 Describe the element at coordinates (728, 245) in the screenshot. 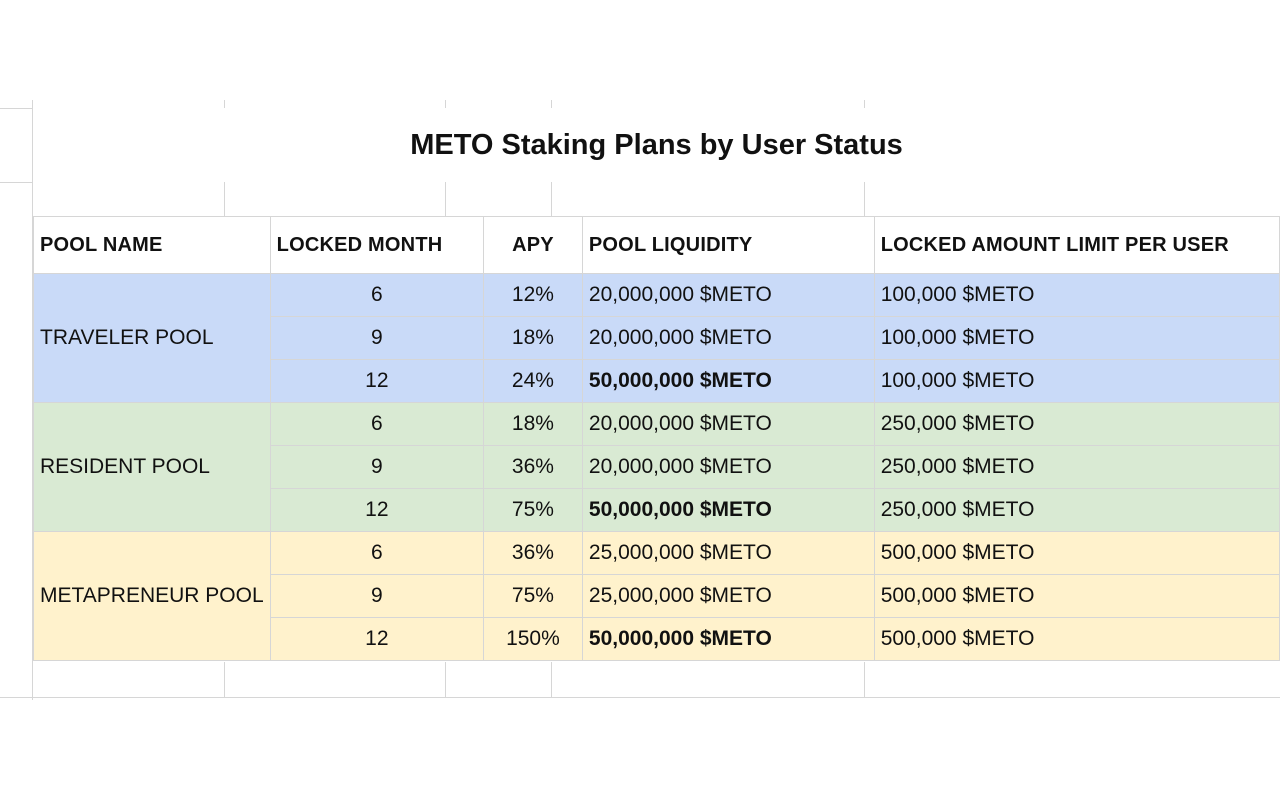

I see `header-pool-liquidity: POOL LIQUIDITY` at that location.